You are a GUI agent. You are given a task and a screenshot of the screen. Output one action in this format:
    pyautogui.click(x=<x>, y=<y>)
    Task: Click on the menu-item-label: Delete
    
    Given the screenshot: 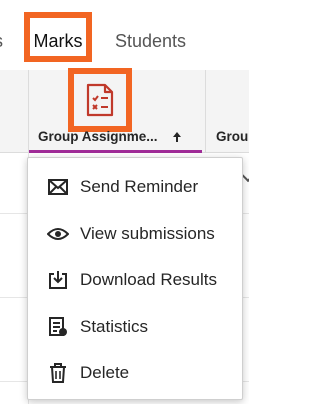 What is the action you would take?
    pyautogui.click(x=105, y=372)
    